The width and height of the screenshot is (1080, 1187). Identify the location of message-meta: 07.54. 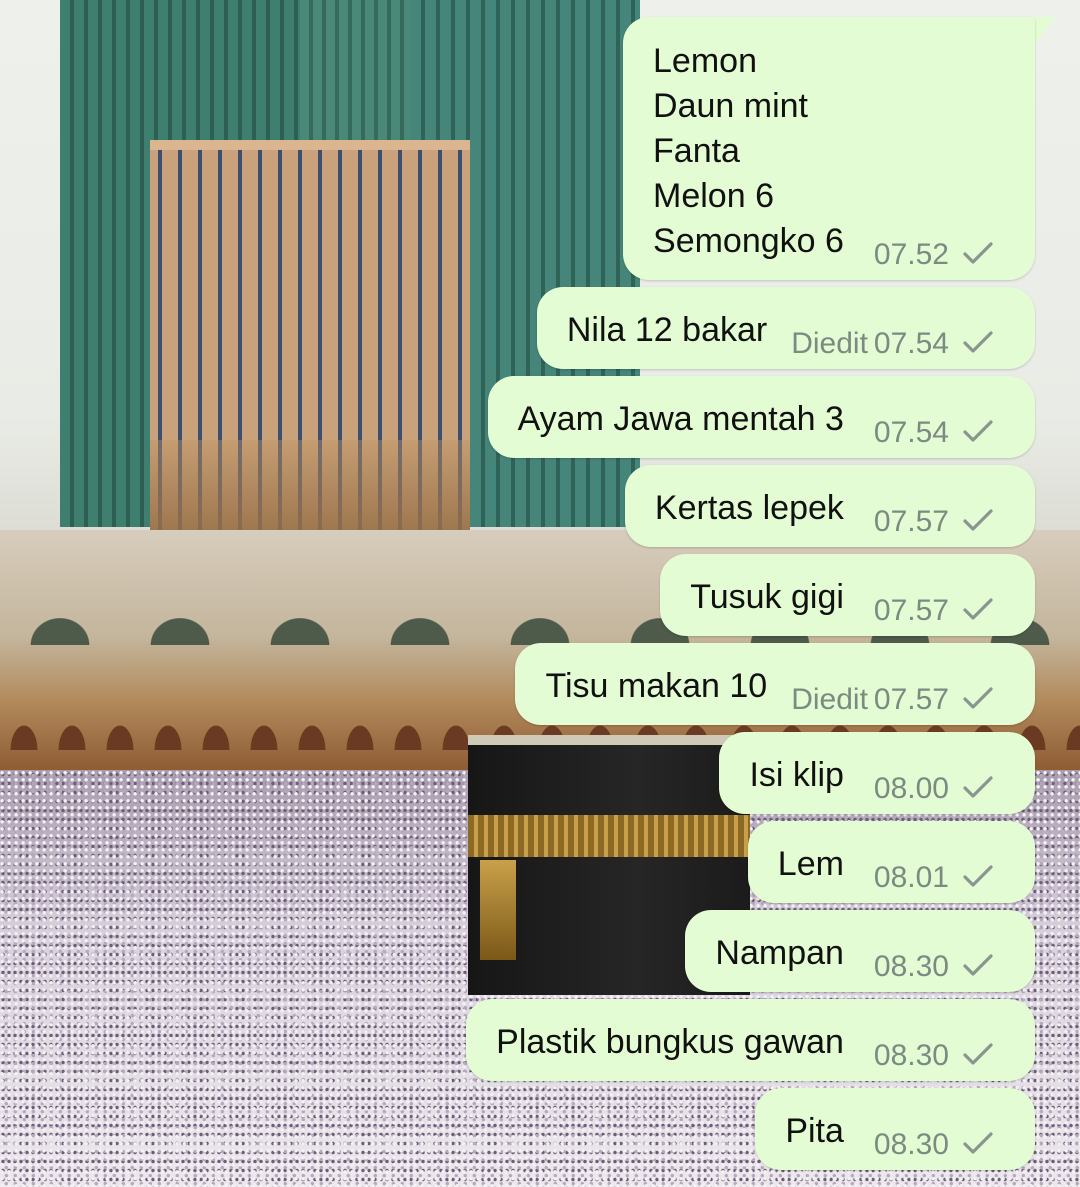
(931, 433).